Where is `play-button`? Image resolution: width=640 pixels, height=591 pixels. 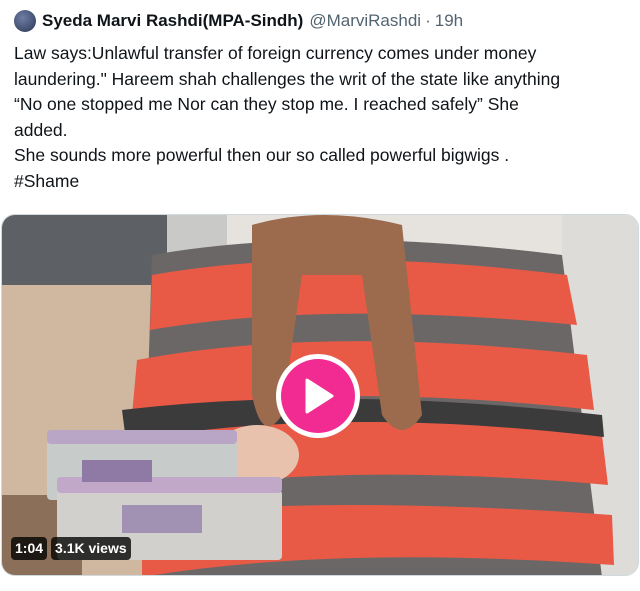
play-button is located at coordinates (318, 396).